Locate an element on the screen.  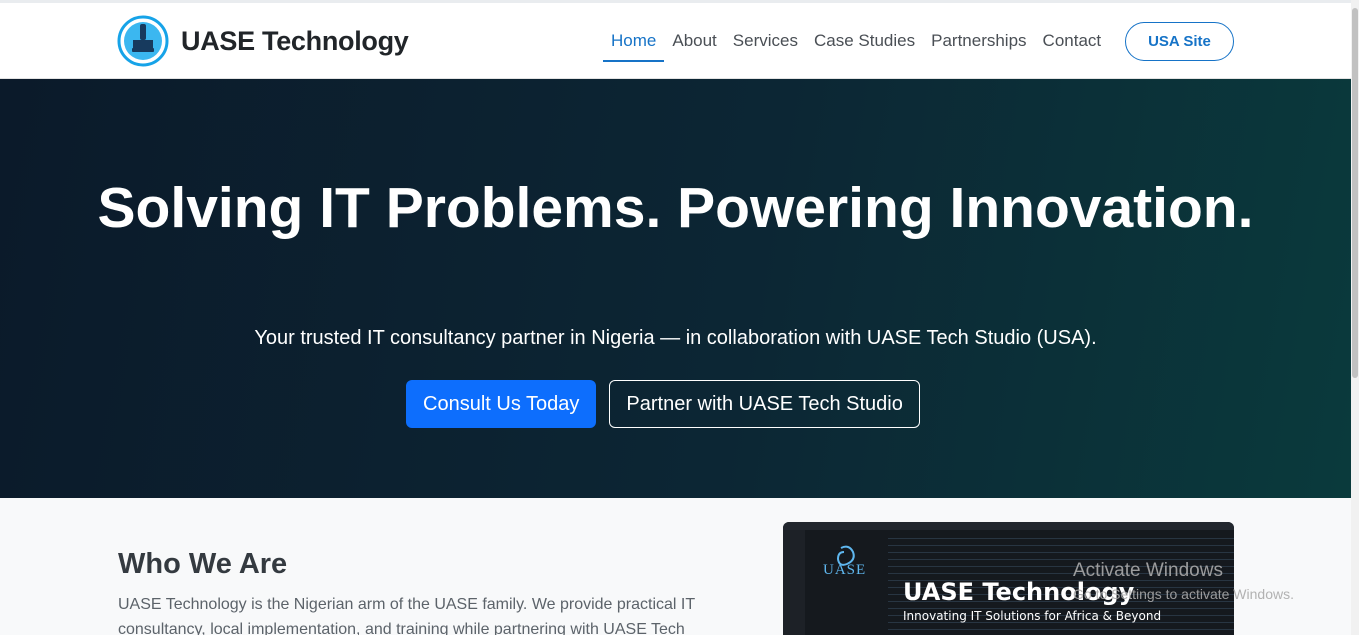
scrollbar-thumb is located at coordinates (1355, 193).